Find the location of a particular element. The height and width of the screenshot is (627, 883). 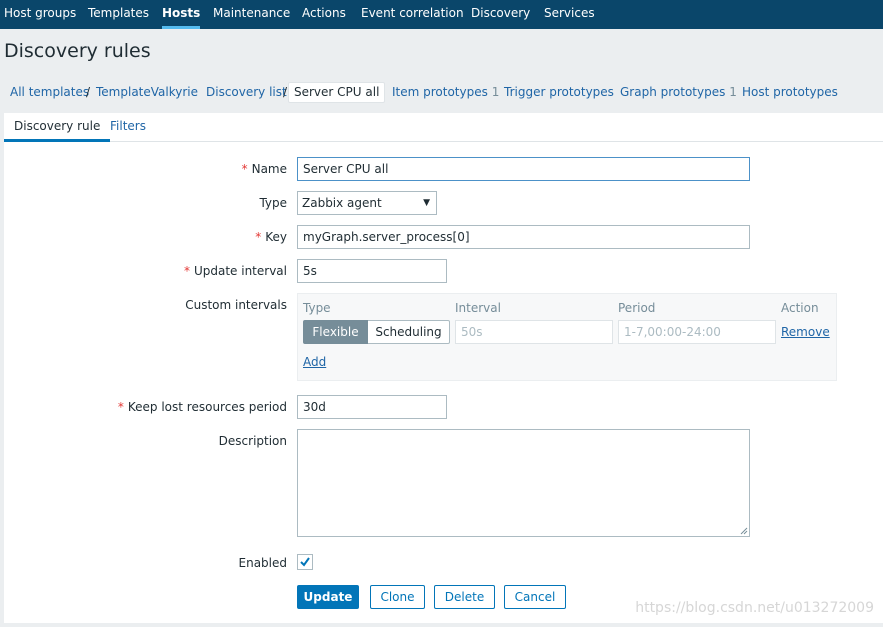

type-label: Type is located at coordinates (273, 203).